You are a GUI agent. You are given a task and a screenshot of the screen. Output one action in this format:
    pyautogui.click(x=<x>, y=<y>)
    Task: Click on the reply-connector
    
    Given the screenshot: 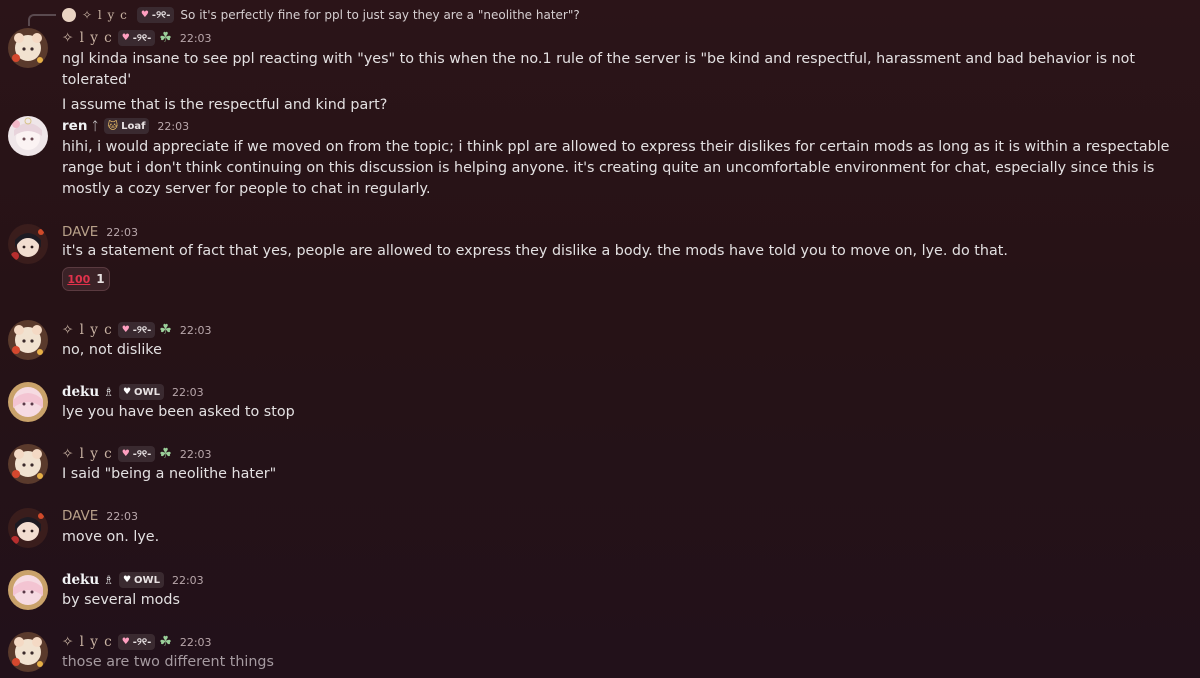 What is the action you would take?
    pyautogui.click(x=42, y=20)
    